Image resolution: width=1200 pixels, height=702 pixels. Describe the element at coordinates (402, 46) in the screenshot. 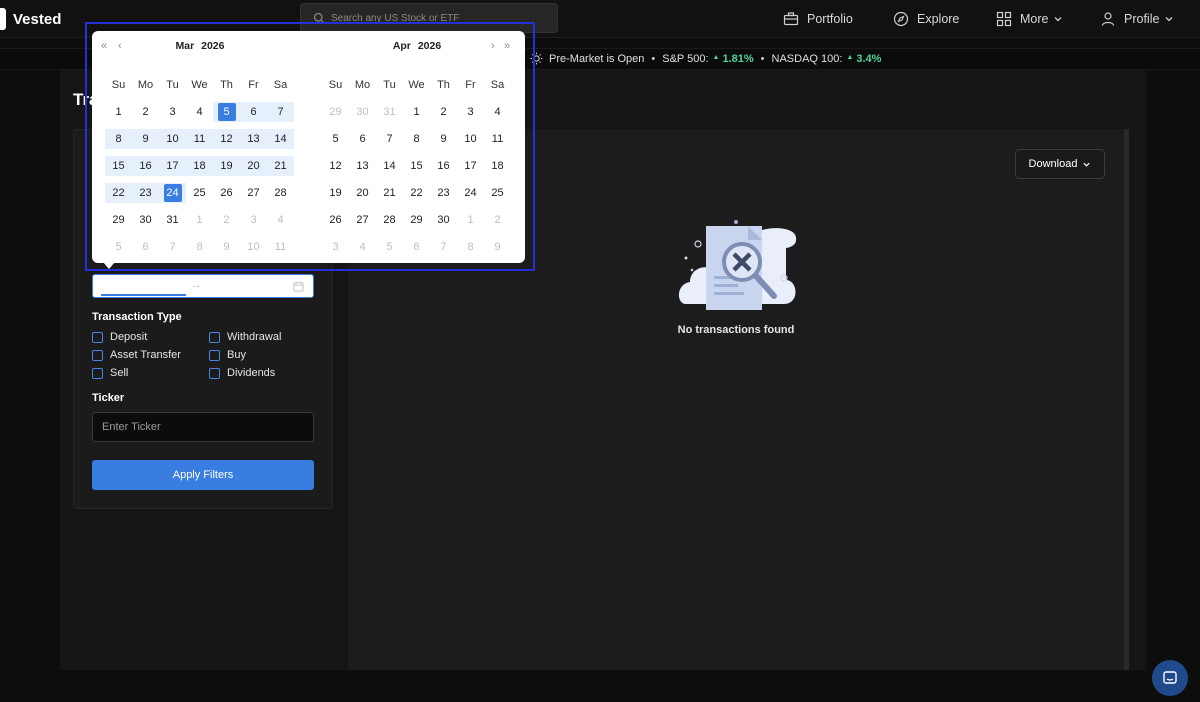

I see `calendar-month-name: Apr` at that location.